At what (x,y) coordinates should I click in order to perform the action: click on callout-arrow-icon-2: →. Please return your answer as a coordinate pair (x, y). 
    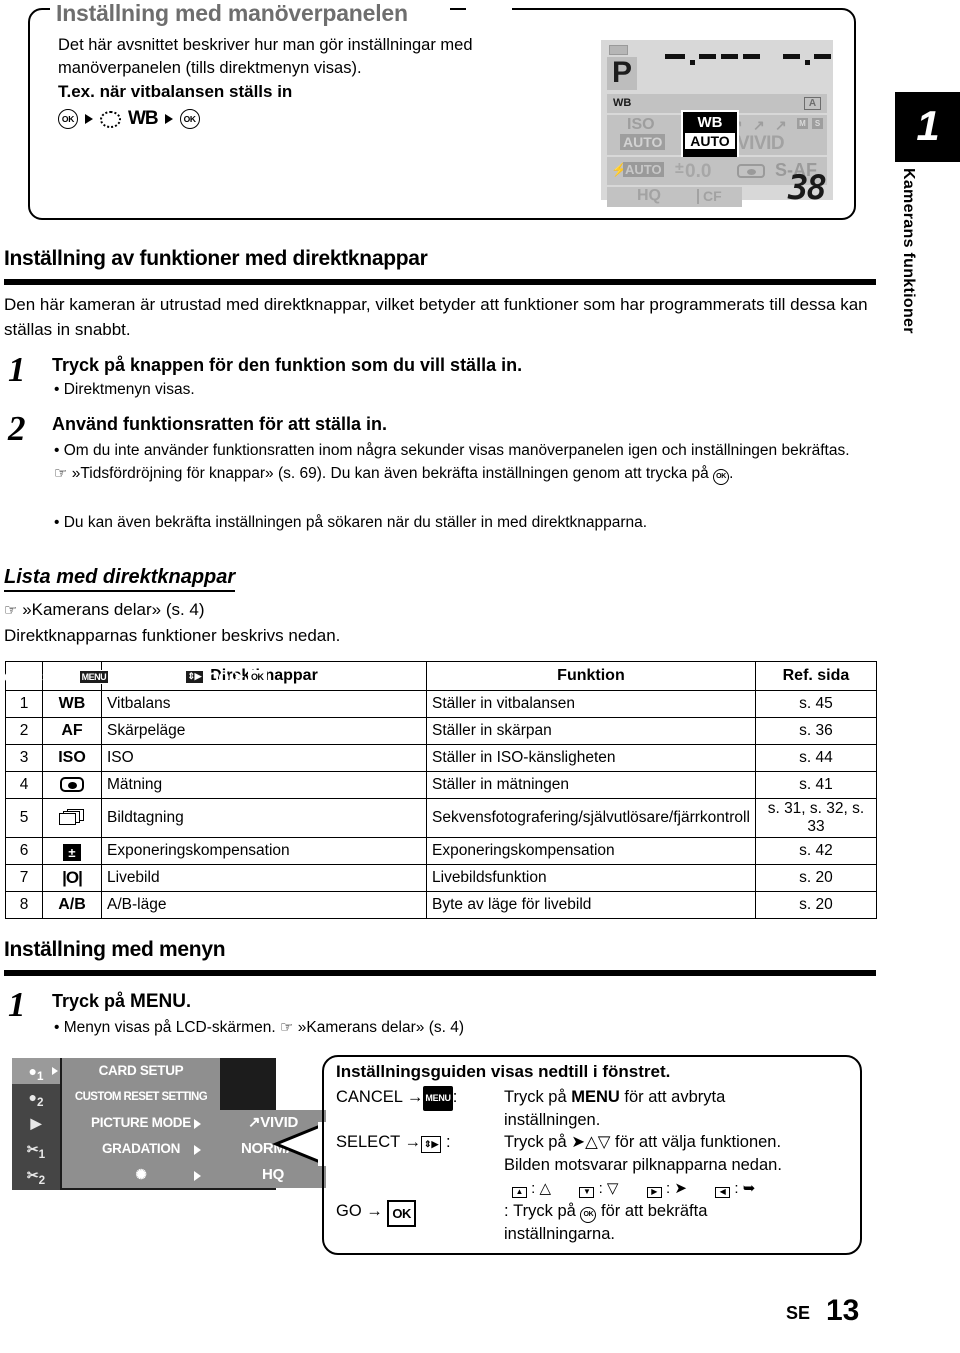
    Looking at the image, I should click on (412, 1142).